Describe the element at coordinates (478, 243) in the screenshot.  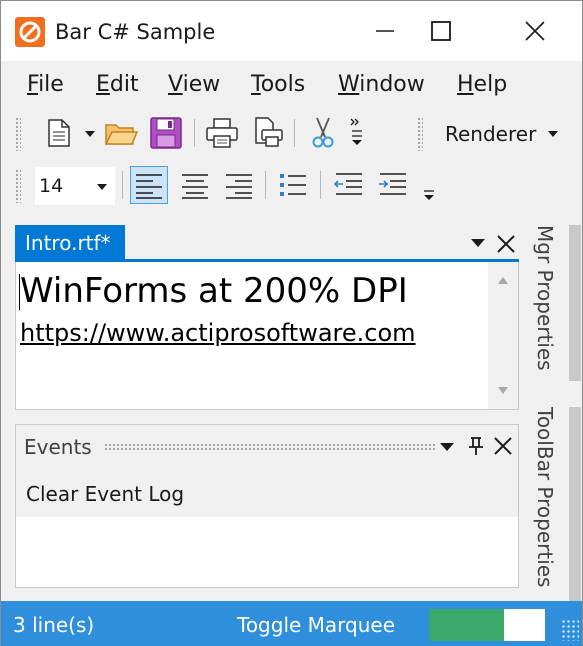
I see `tab-list-dropdown-icon` at that location.